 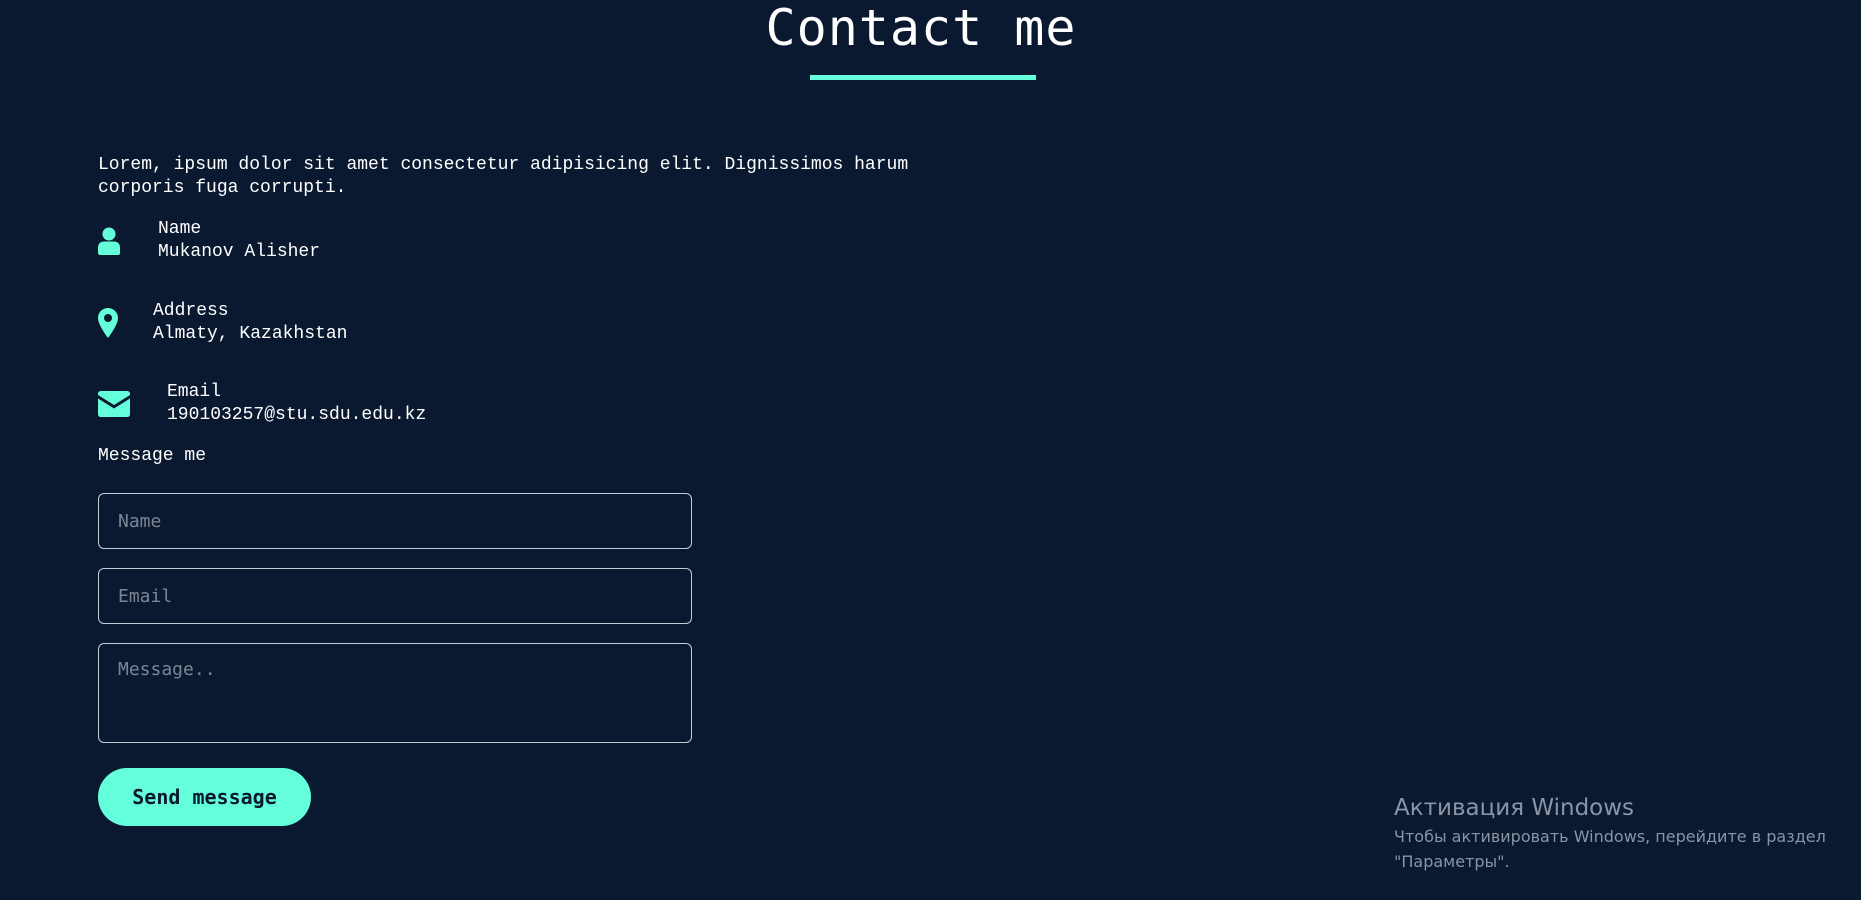 What do you see at coordinates (204, 797) in the screenshot?
I see `send-message-button: Send message` at bounding box center [204, 797].